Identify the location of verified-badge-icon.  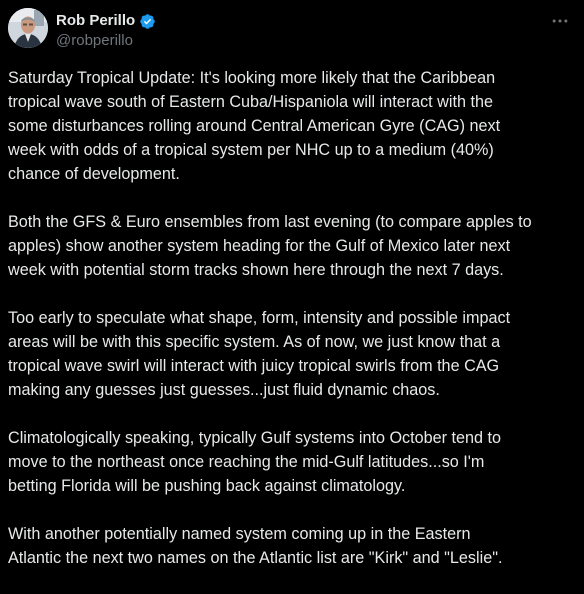
(147, 21).